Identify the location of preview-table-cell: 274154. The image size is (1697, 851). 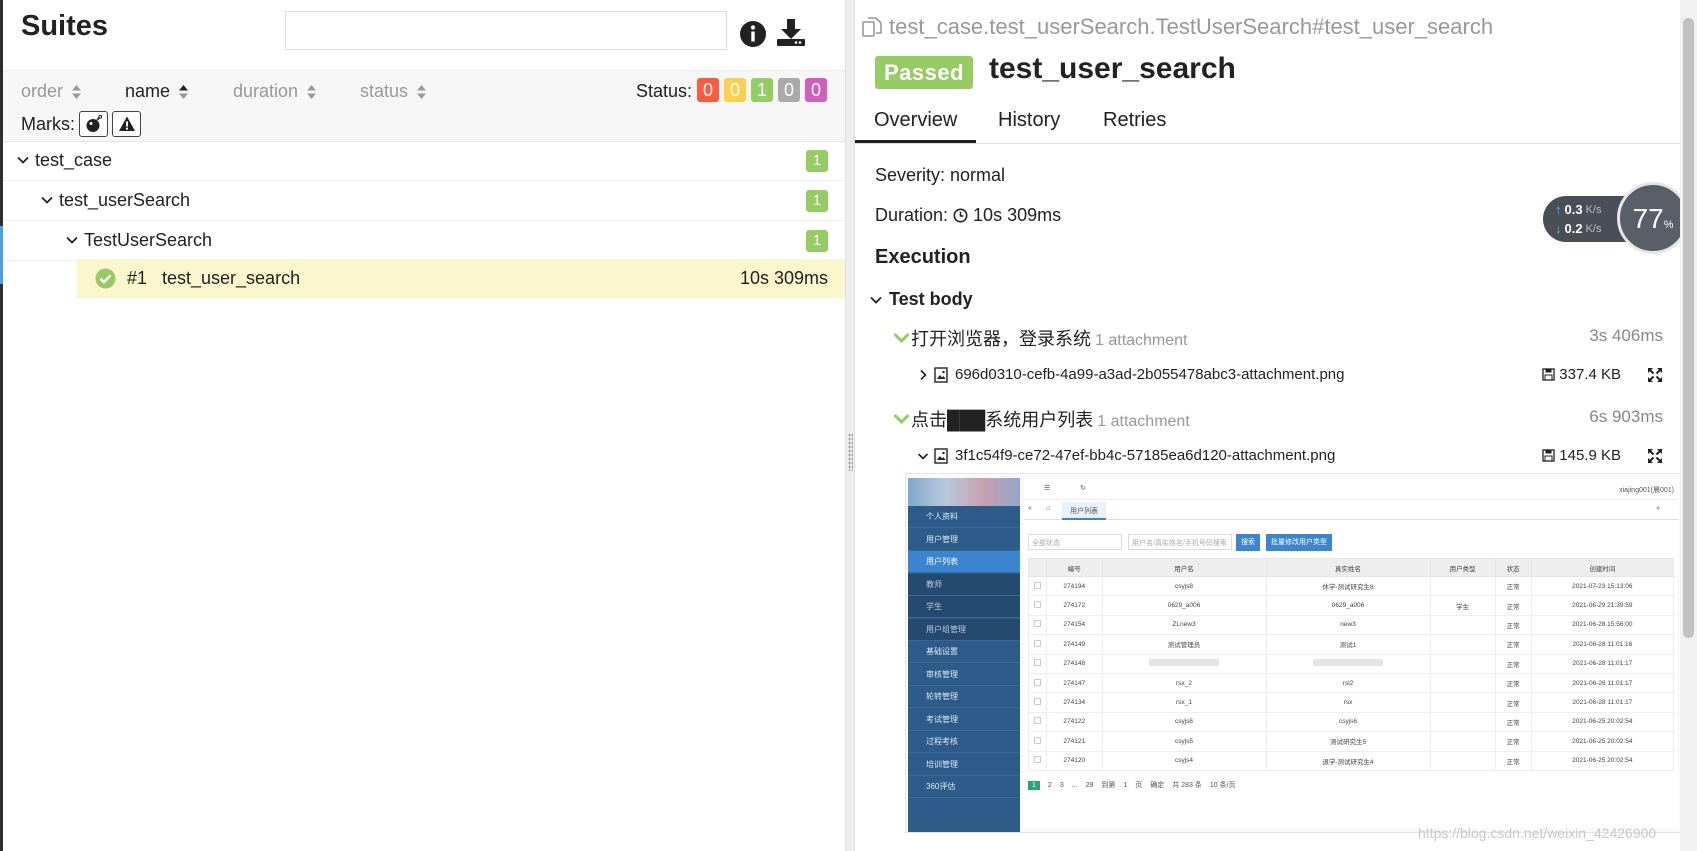
(1074, 625).